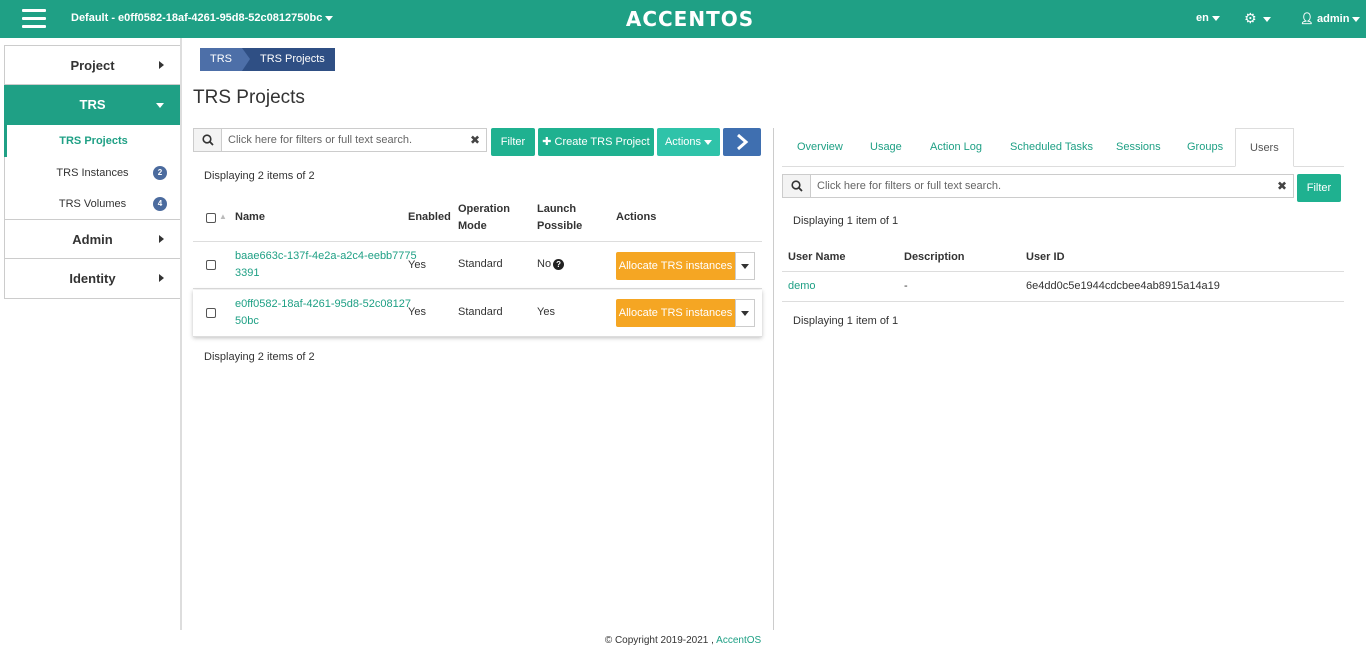 The width and height of the screenshot is (1366, 652). I want to click on gear-icon: ⚙, so click(1250, 18).